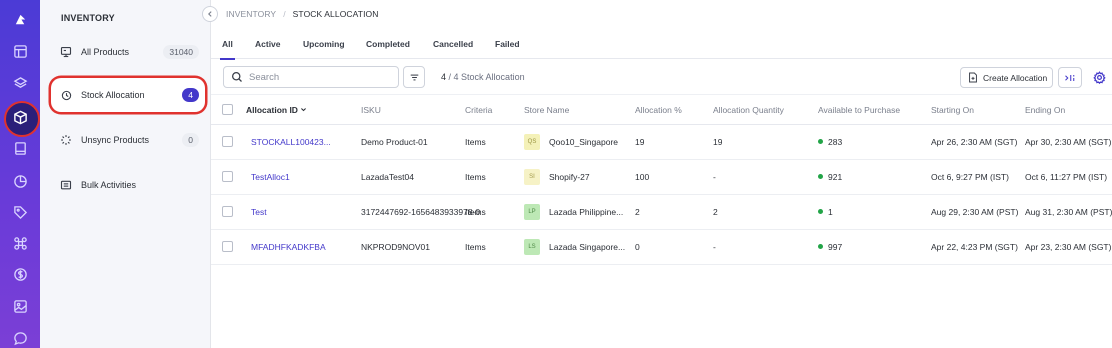 The width and height of the screenshot is (1112, 348). I want to click on criteria-cell: Items, so click(475, 142).